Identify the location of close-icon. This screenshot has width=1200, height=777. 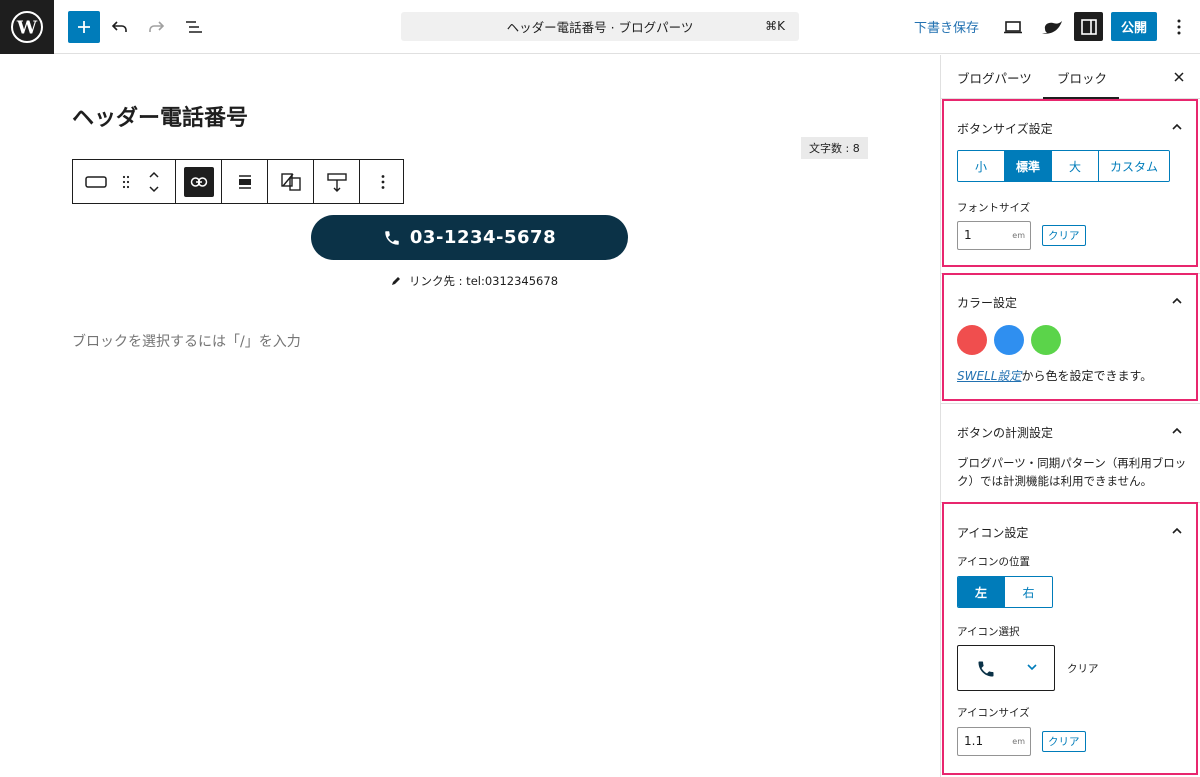
(1179, 77).